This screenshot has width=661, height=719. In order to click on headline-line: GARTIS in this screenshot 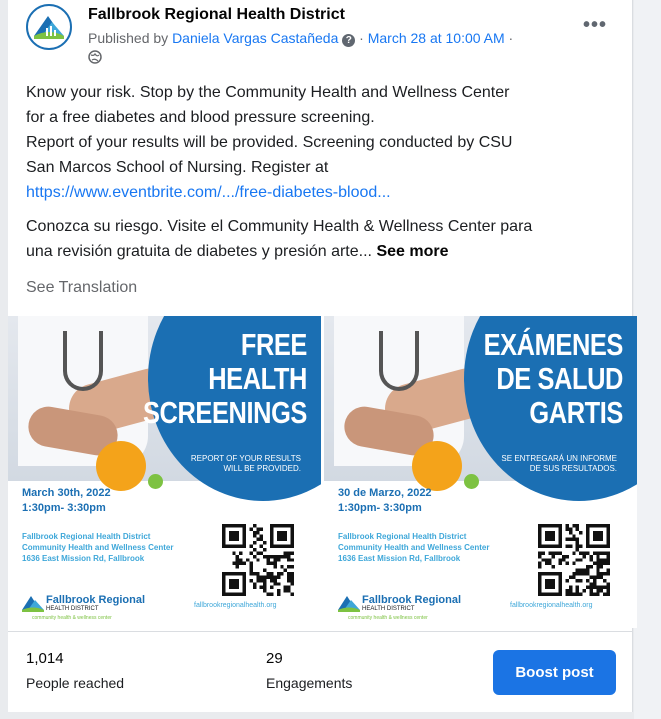, I will do `click(576, 412)`.